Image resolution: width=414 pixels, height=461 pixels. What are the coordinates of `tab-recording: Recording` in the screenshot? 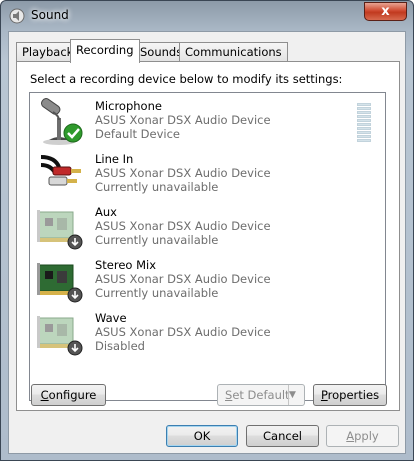 It's located at (105, 51).